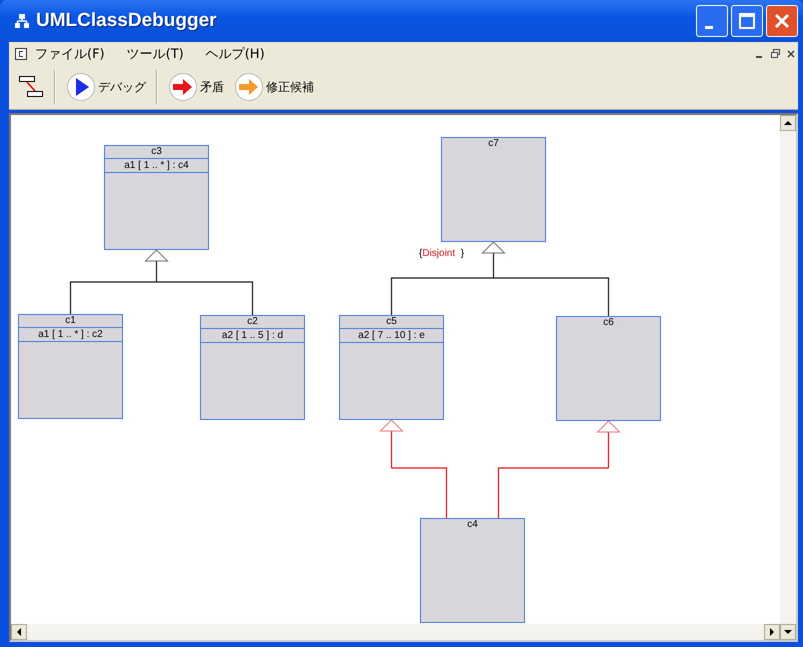  What do you see at coordinates (196, 87) in the screenshot?
I see `conflict-button: 矛盾` at bounding box center [196, 87].